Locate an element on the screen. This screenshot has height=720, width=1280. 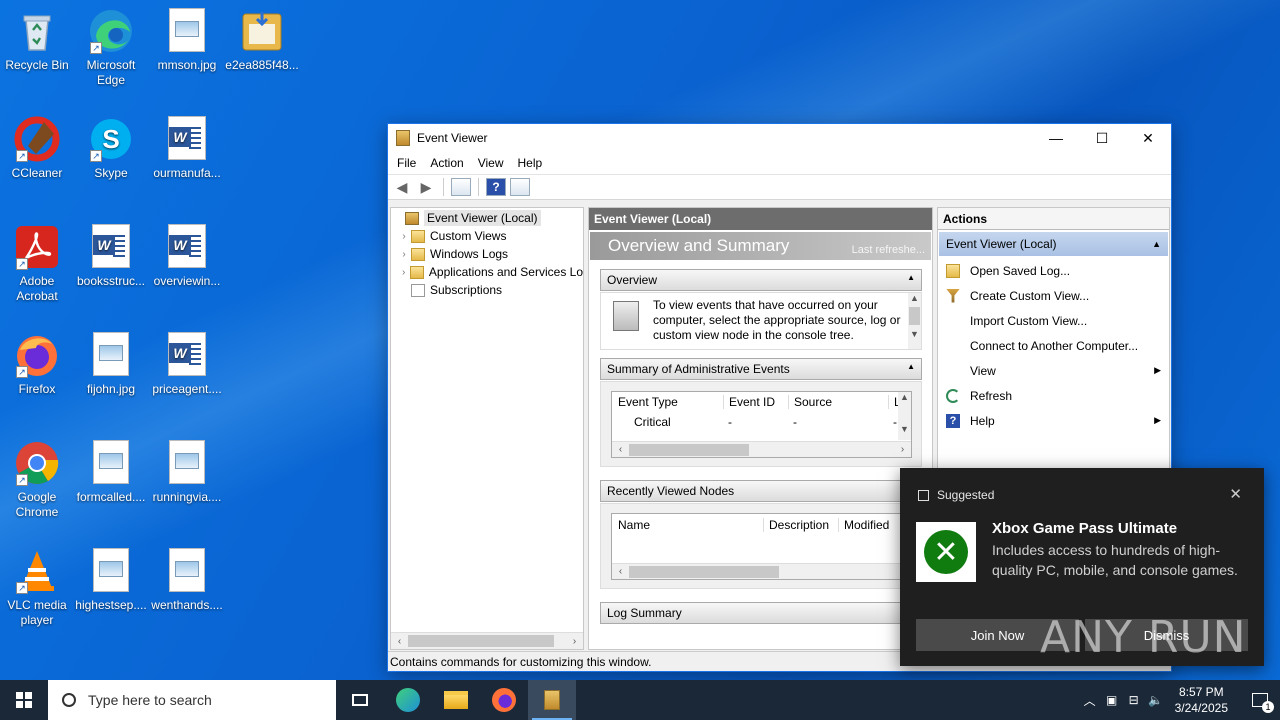
taskbar-search: Type here to search is located at coordinates (192, 700).